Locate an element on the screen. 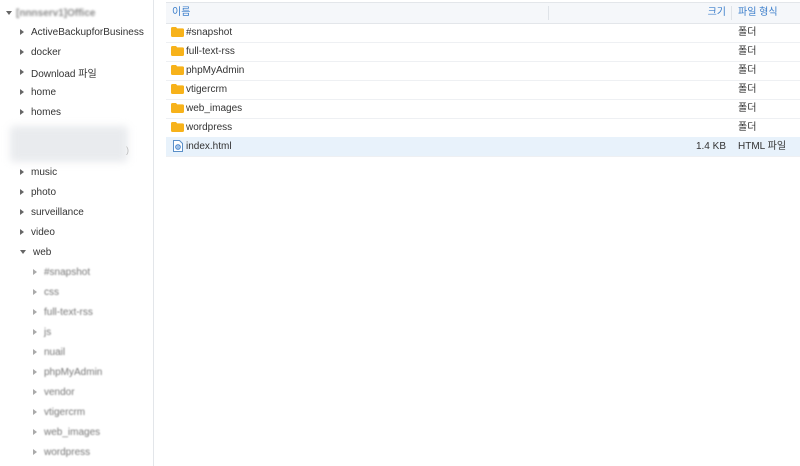  file-list-header: 이름 크기 파일 형식 is located at coordinates (483, 13).